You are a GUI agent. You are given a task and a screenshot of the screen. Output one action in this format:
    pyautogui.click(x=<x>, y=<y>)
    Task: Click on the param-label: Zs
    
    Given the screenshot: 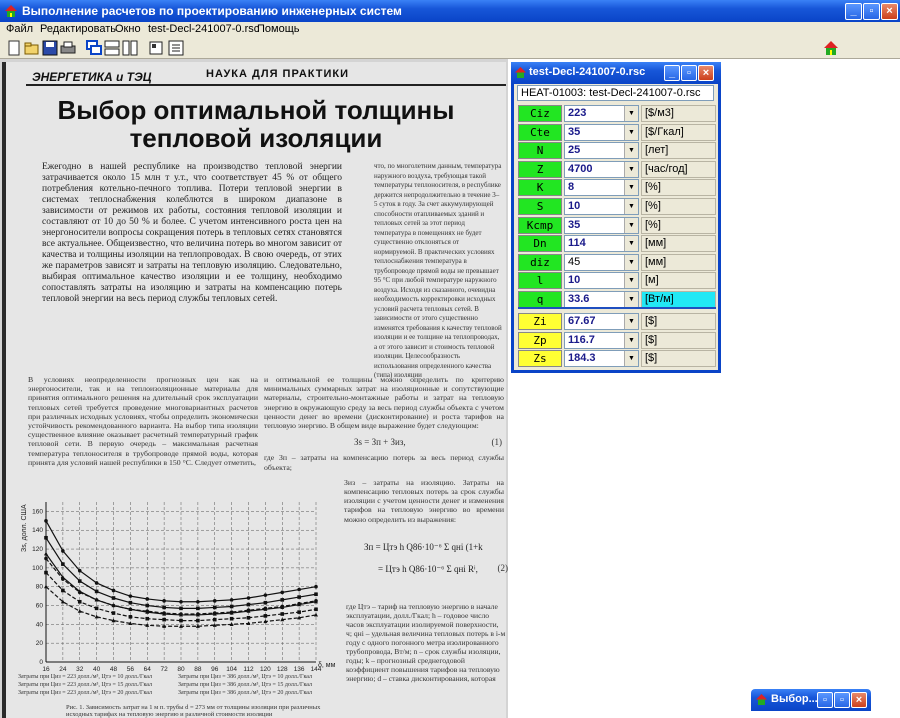 What is the action you would take?
    pyautogui.click(x=540, y=359)
    